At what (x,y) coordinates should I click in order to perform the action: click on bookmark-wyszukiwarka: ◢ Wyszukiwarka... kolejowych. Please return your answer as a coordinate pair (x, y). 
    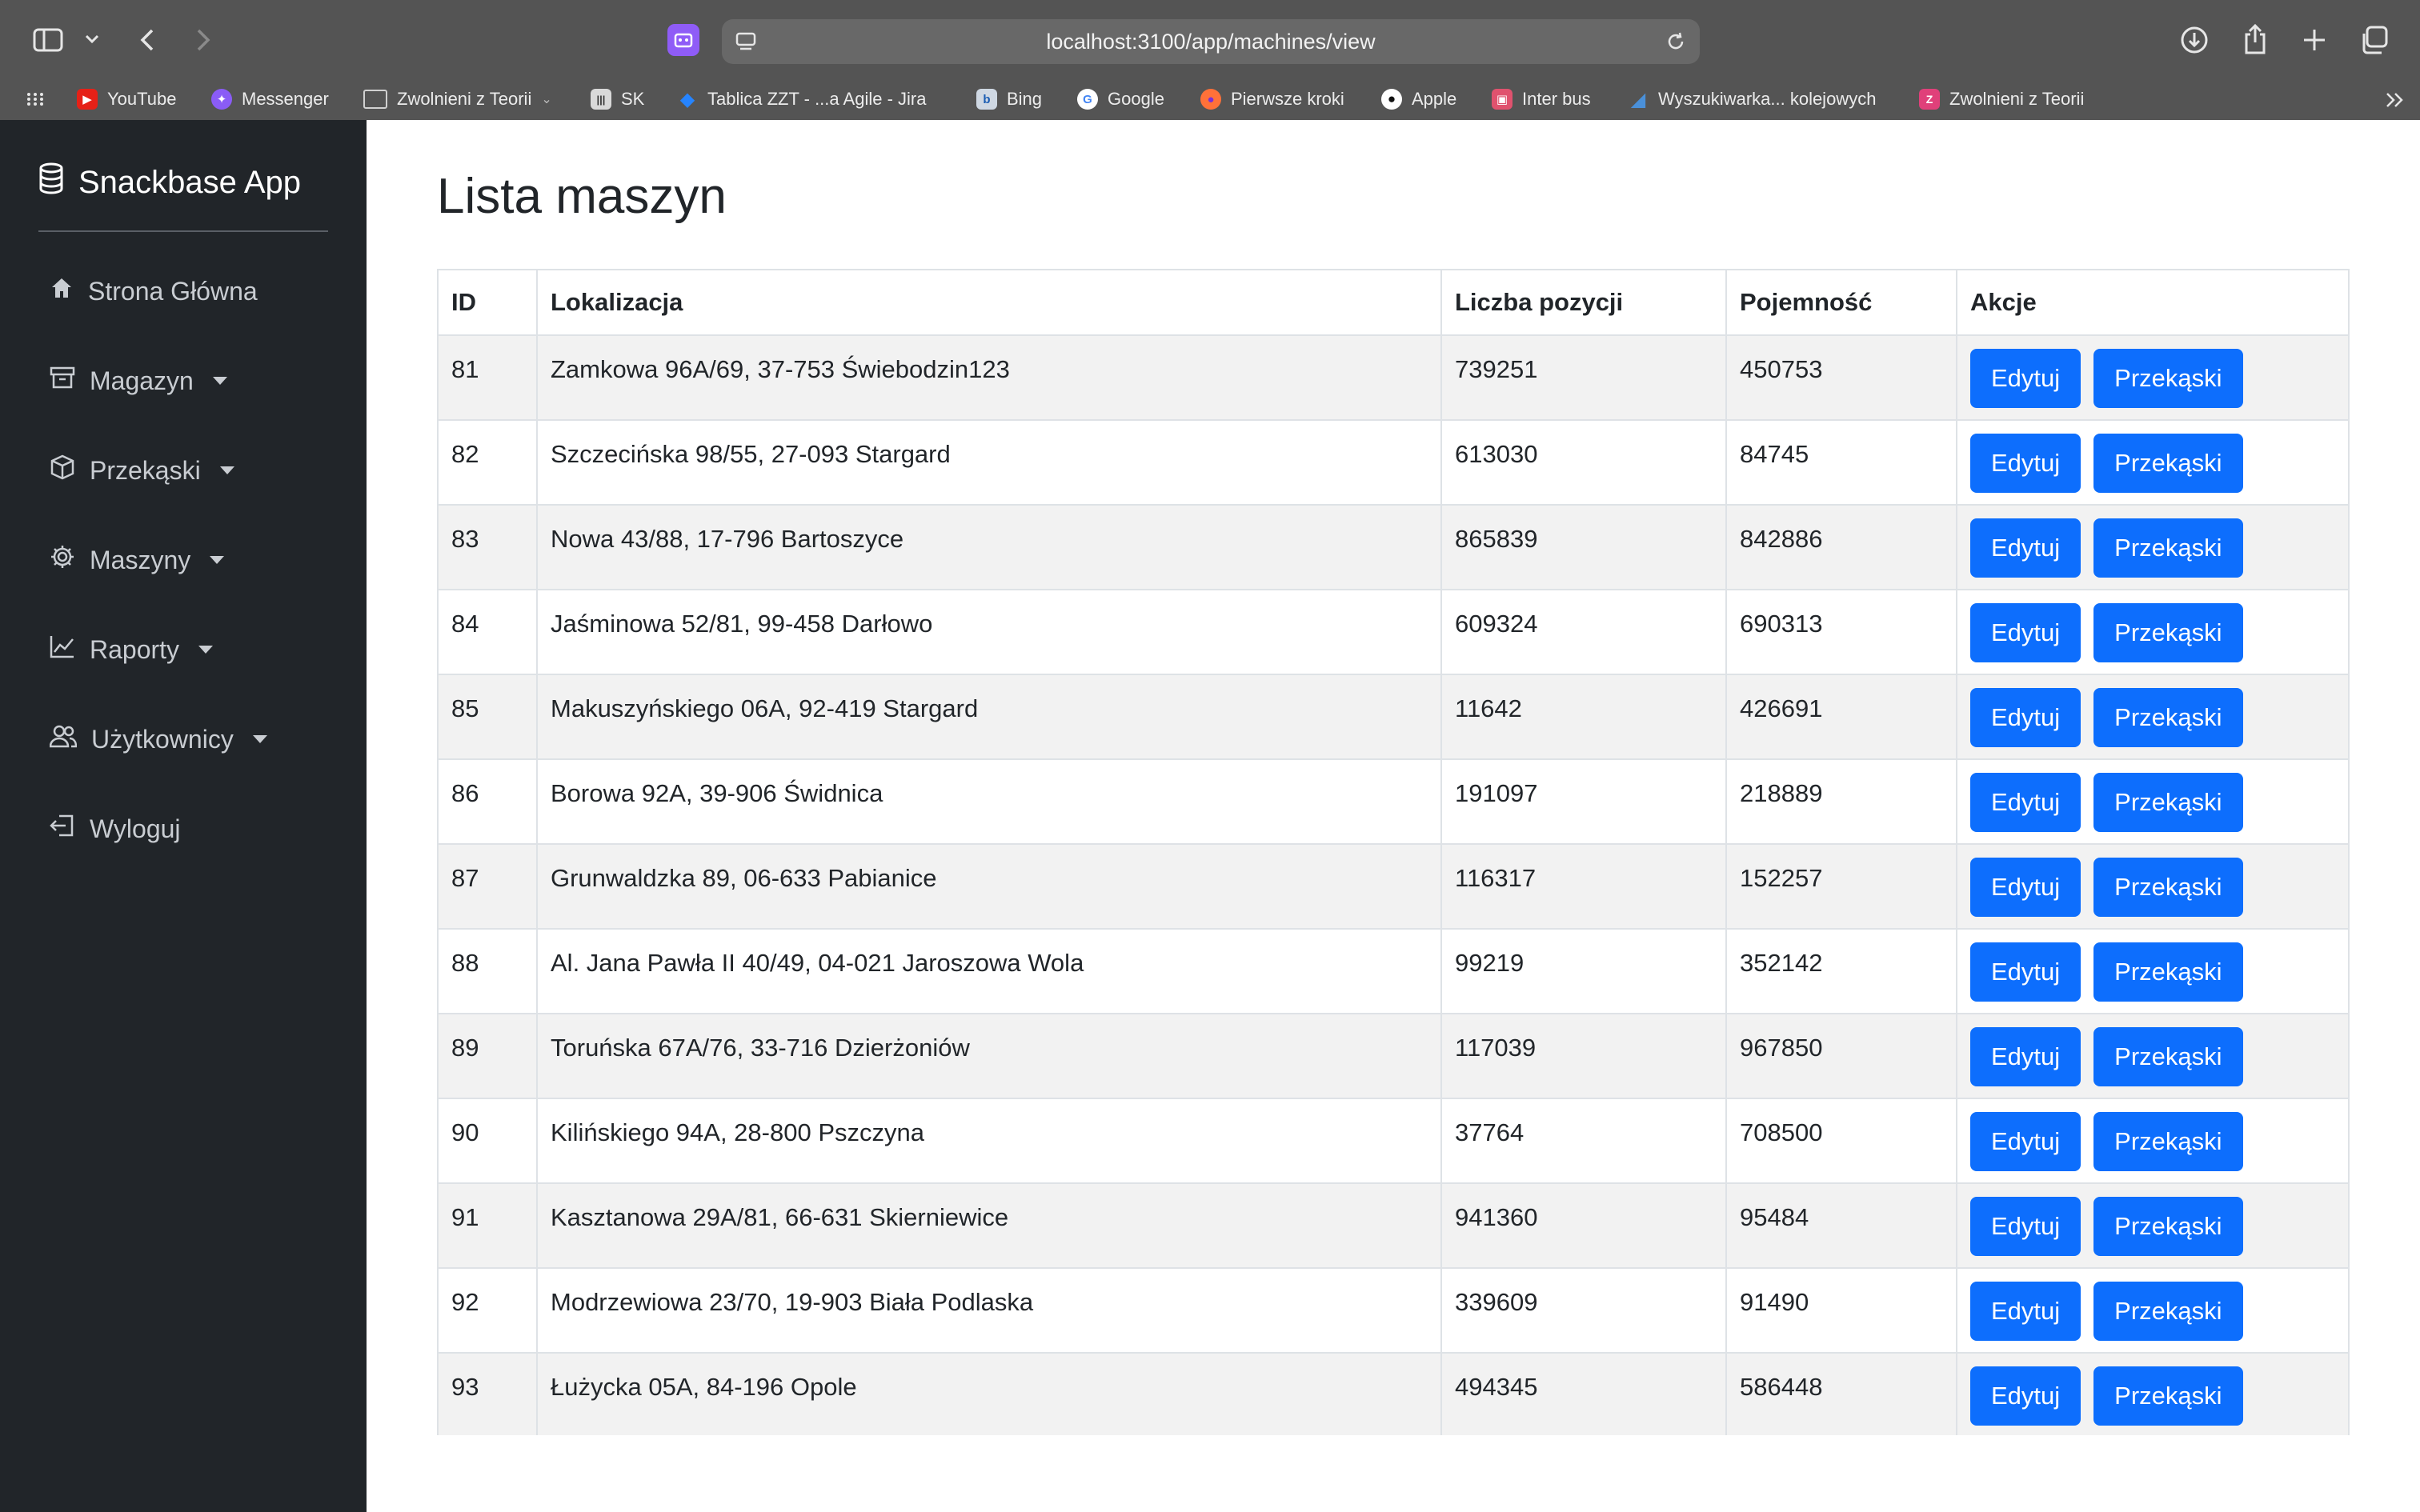
    Looking at the image, I should click on (1752, 99).